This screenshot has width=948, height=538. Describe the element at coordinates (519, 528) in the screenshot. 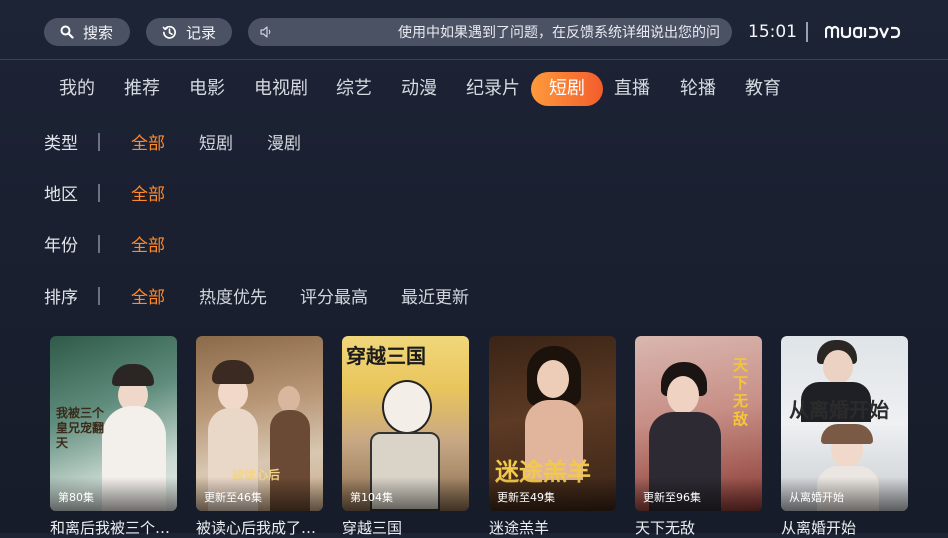

I see `card-title: 迷途羔羊` at that location.